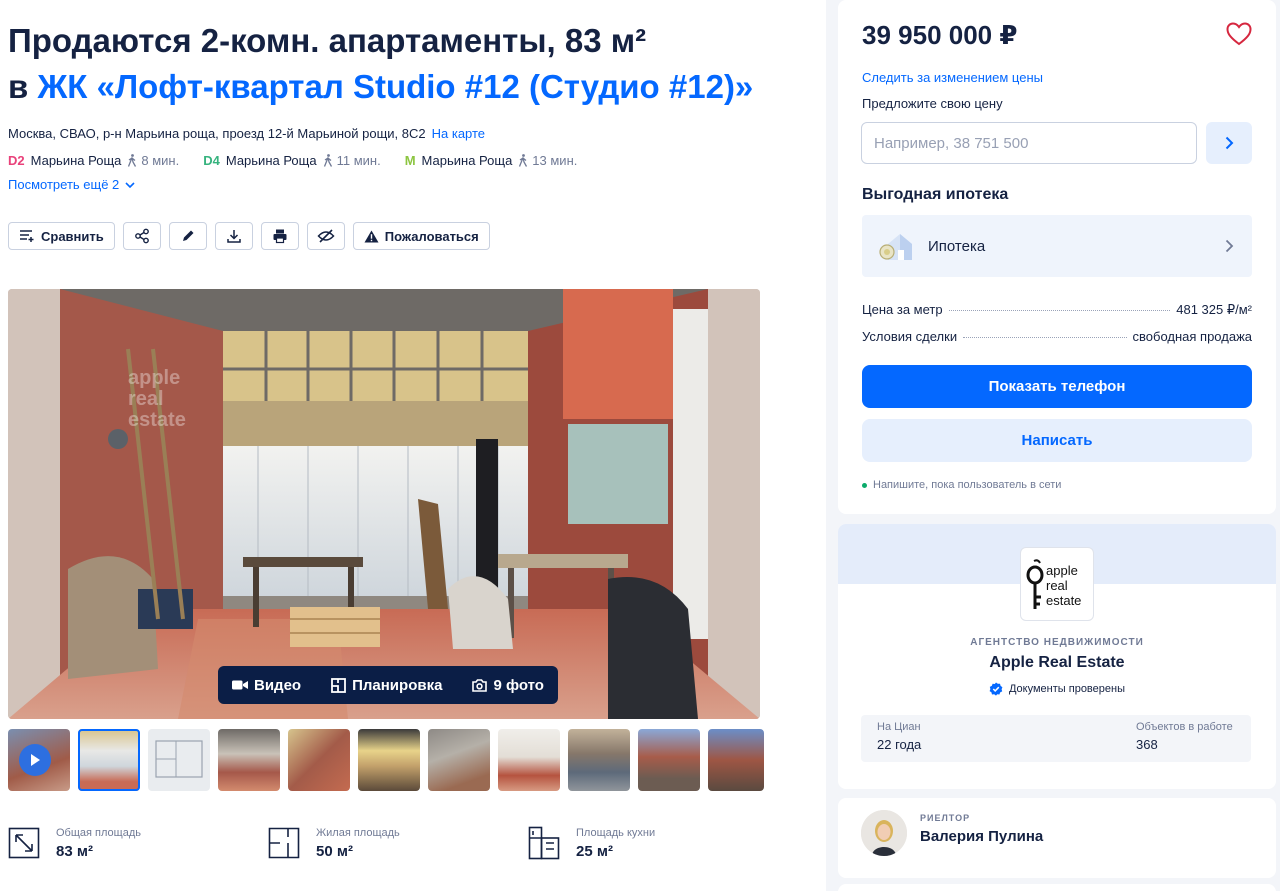 The image size is (1280, 891). Describe the element at coordinates (1184, 736) in the screenshot. I see `stat-objects: Объектов в работе 368` at that location.